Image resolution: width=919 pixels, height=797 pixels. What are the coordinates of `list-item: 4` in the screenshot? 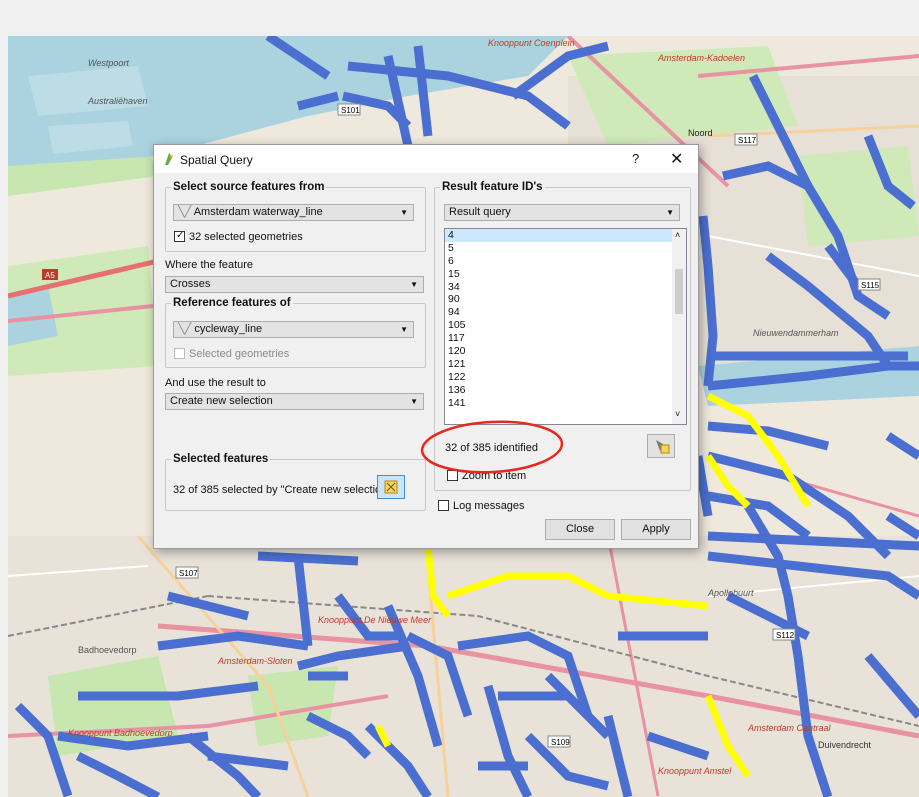 It's located at (558, 235).